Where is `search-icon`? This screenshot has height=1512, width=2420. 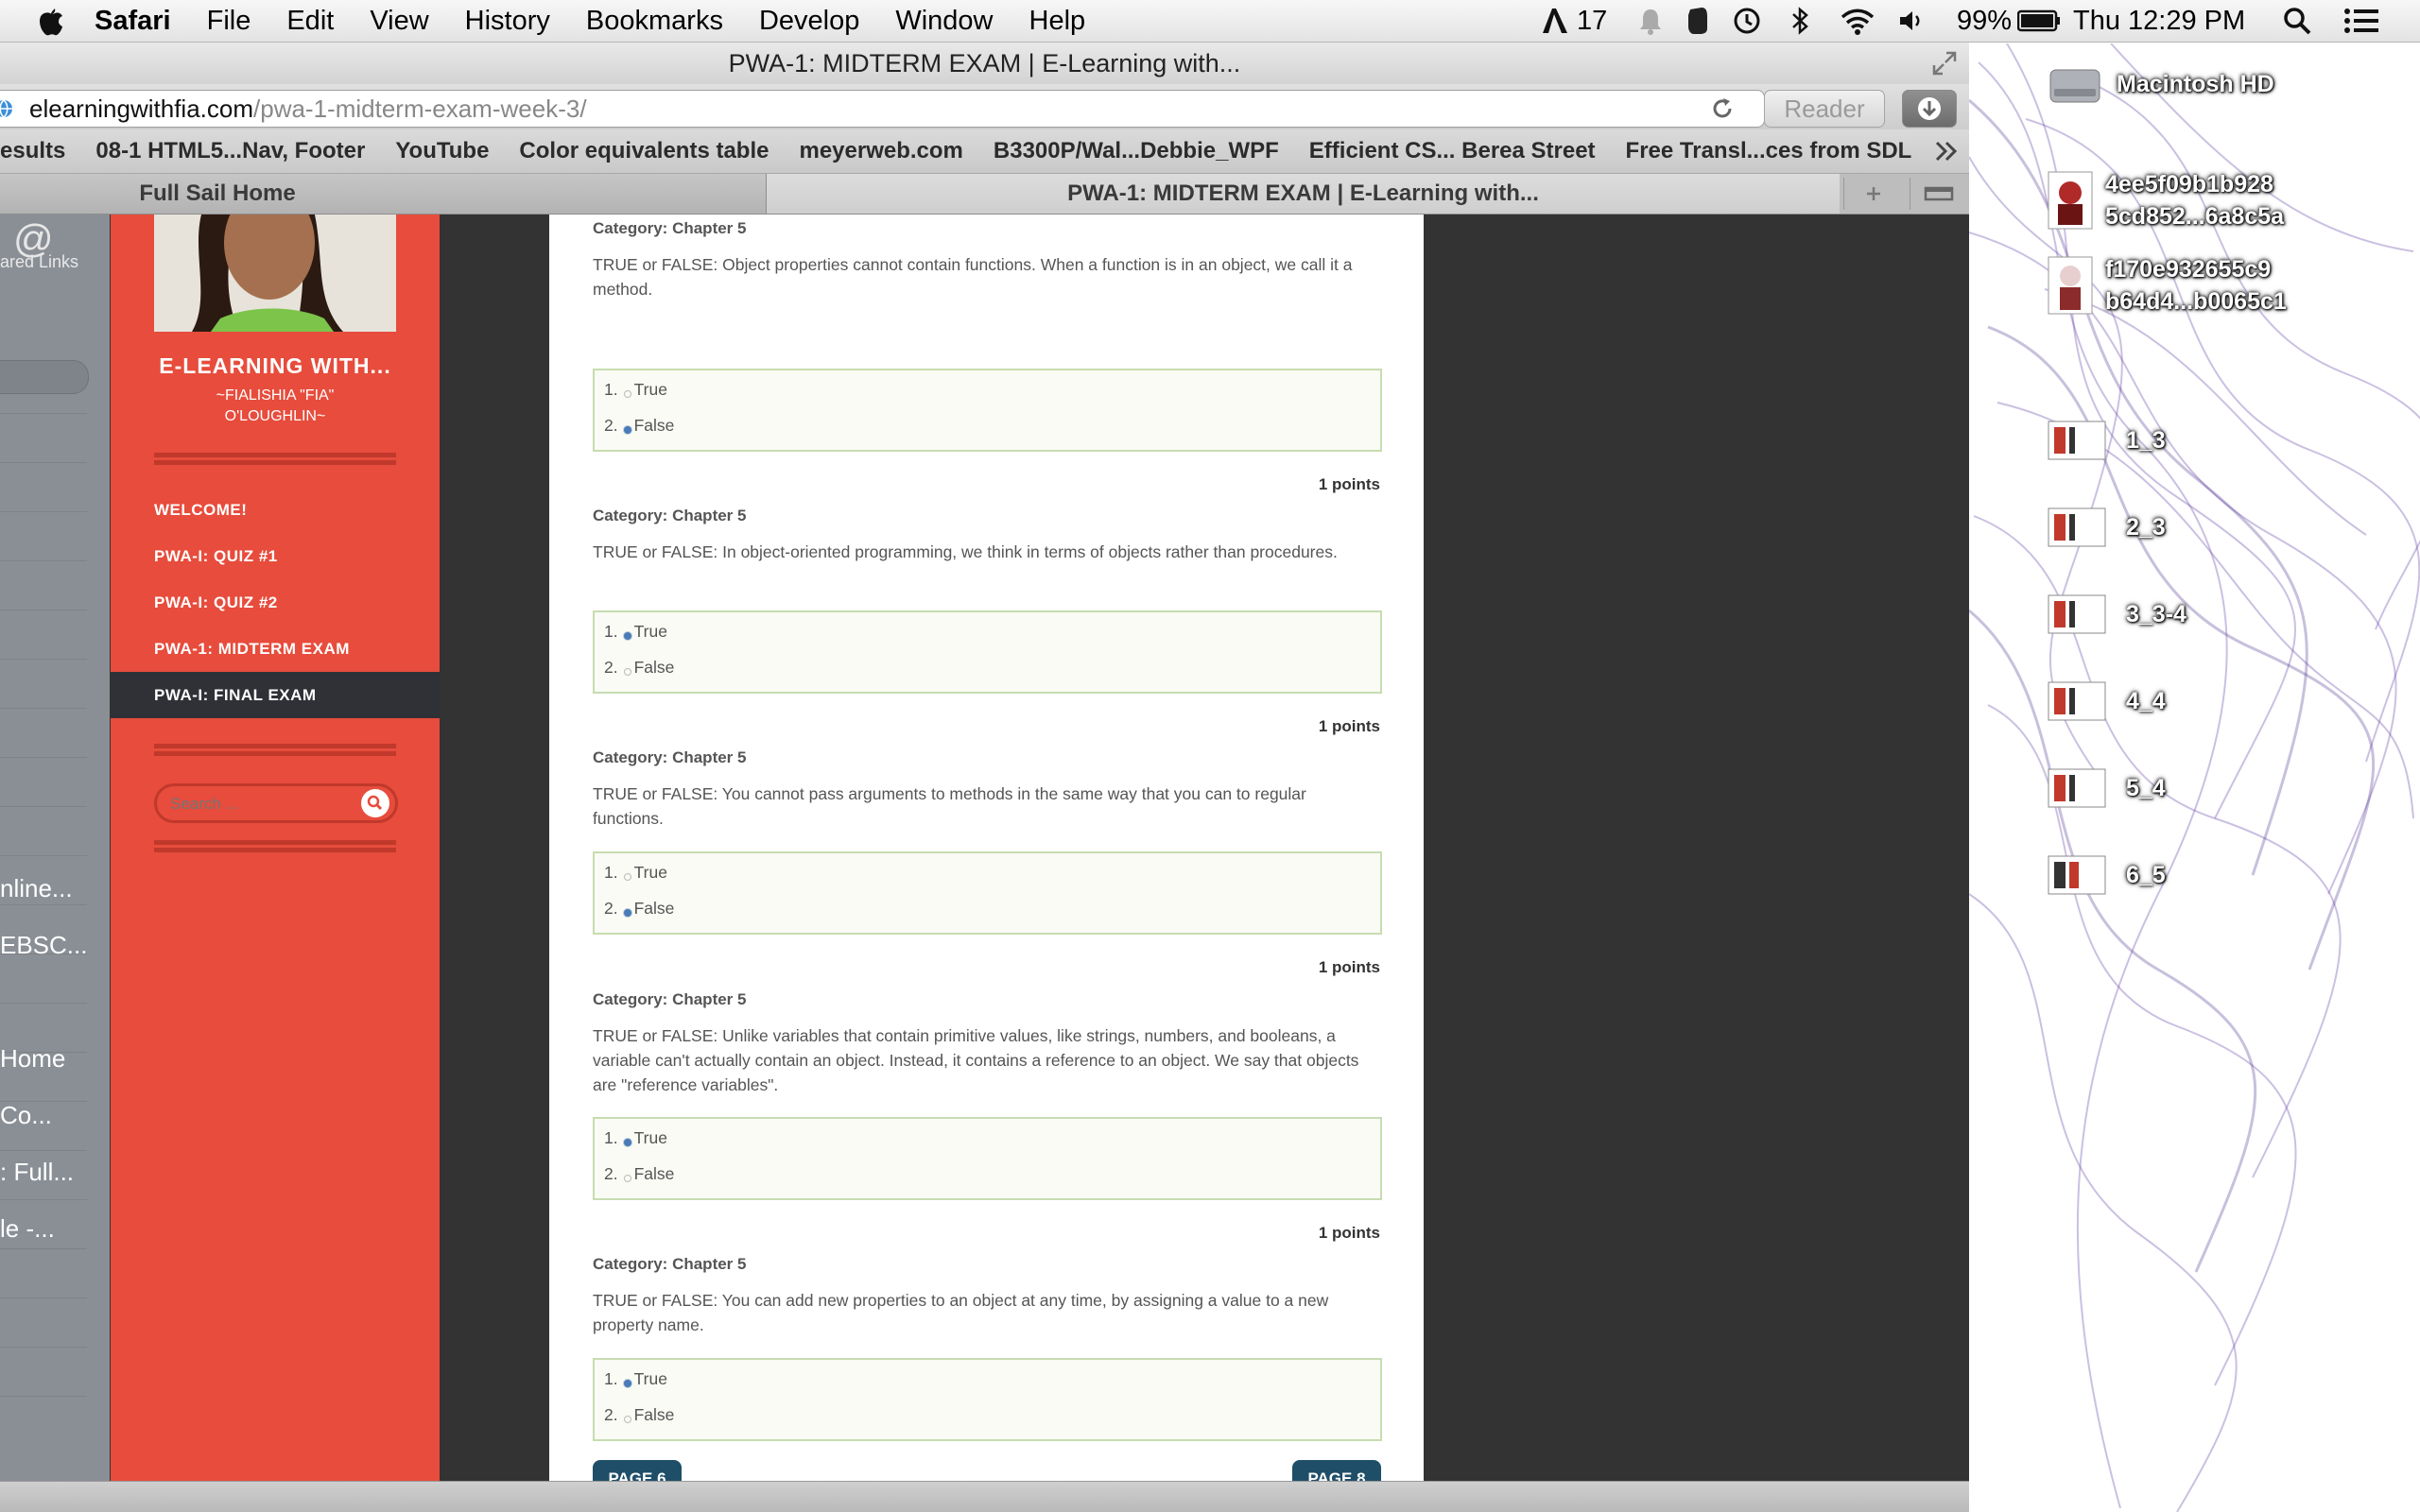 search-icon is located at coordinates (375, 803).